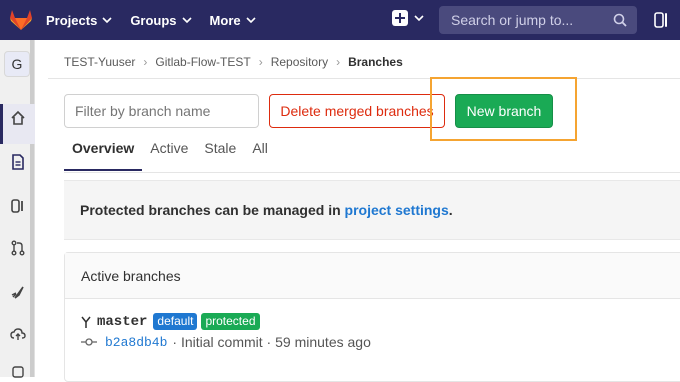 The image size is (680, 382). I want to click on rocket-icon, so click(18, 292).